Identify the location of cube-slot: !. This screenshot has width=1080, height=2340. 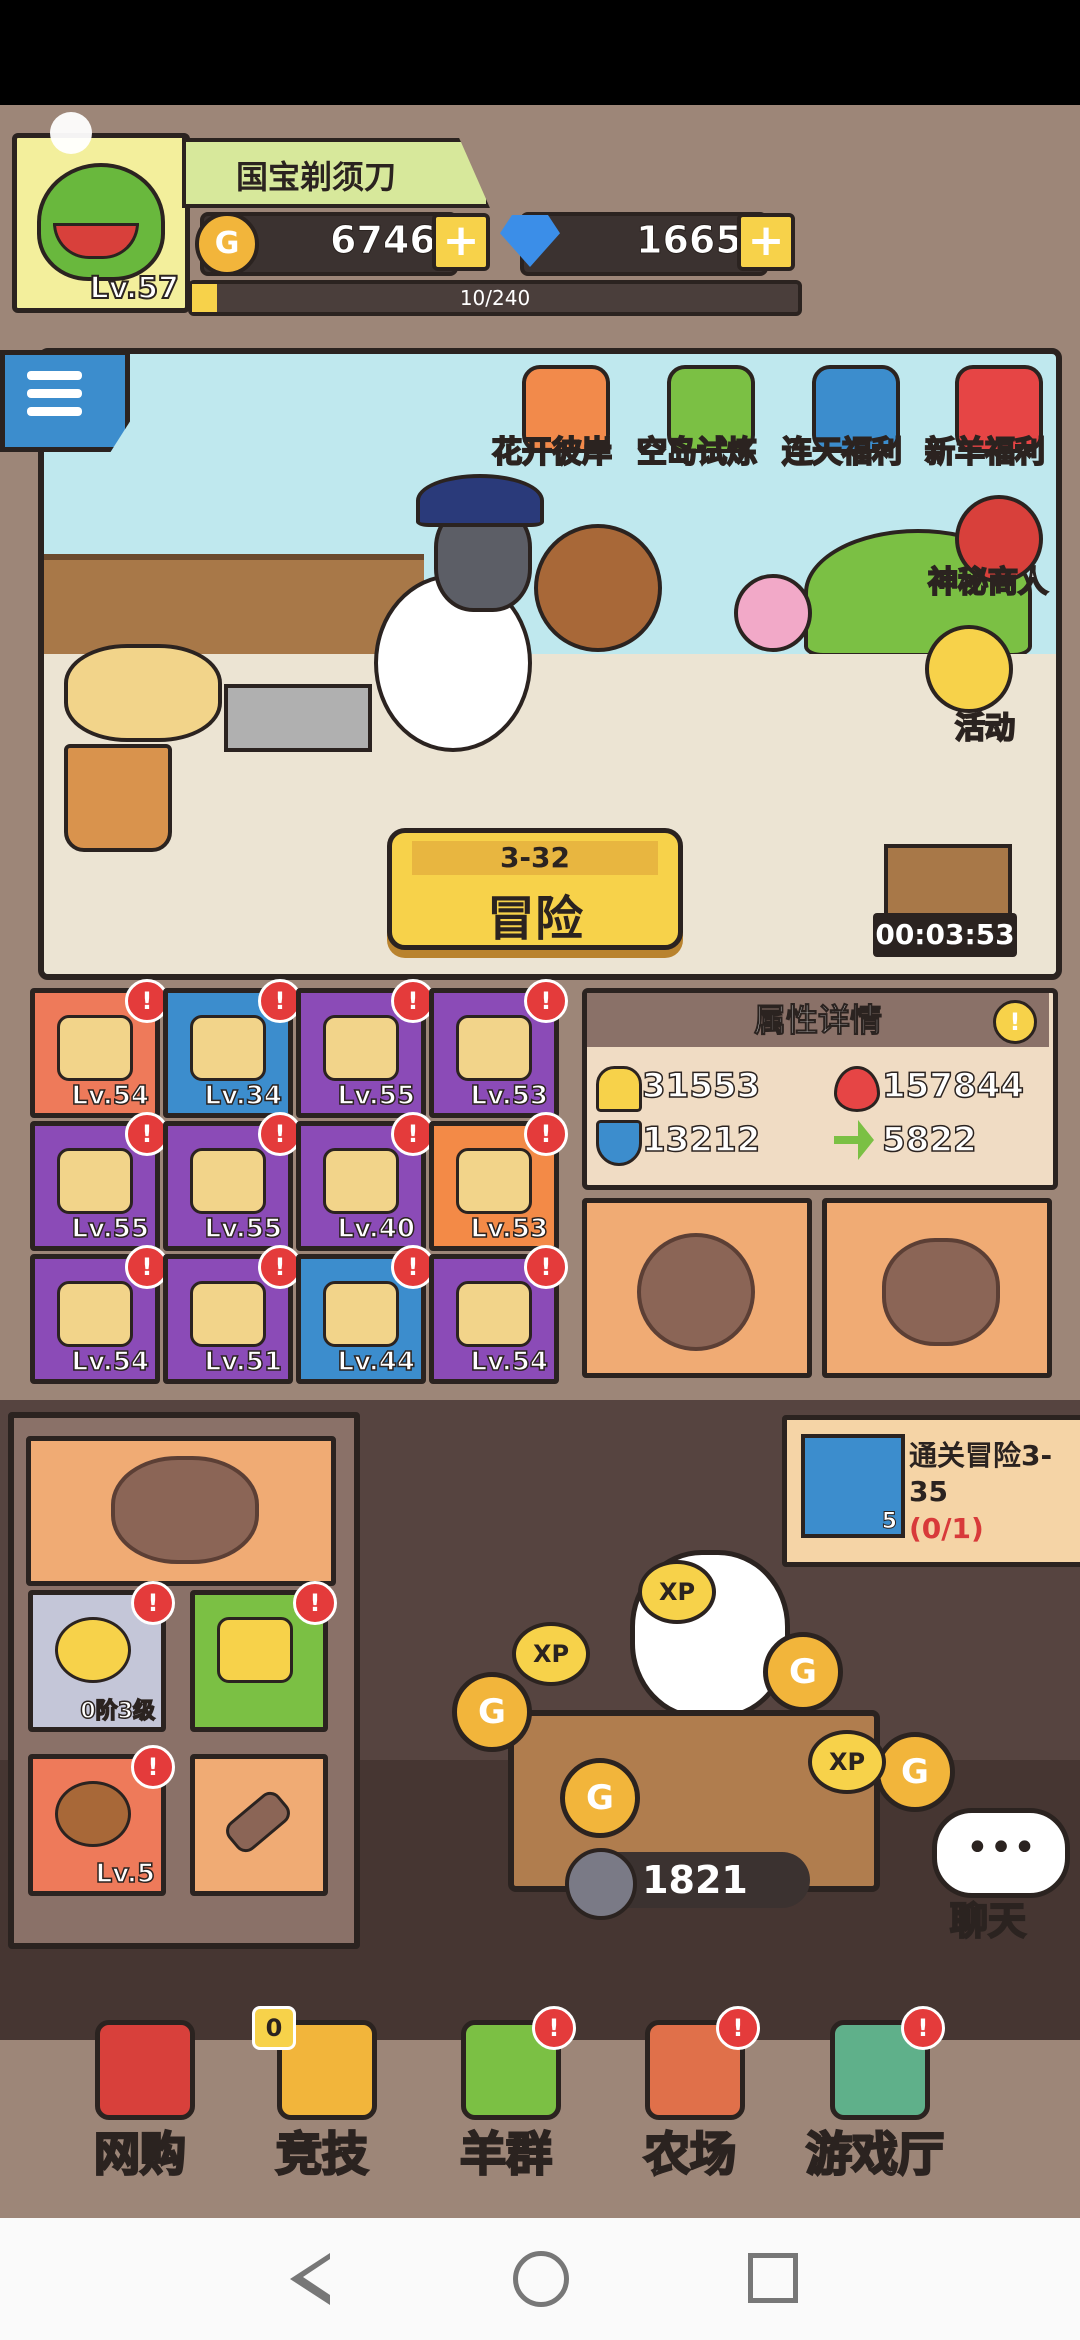
(263, 1656).